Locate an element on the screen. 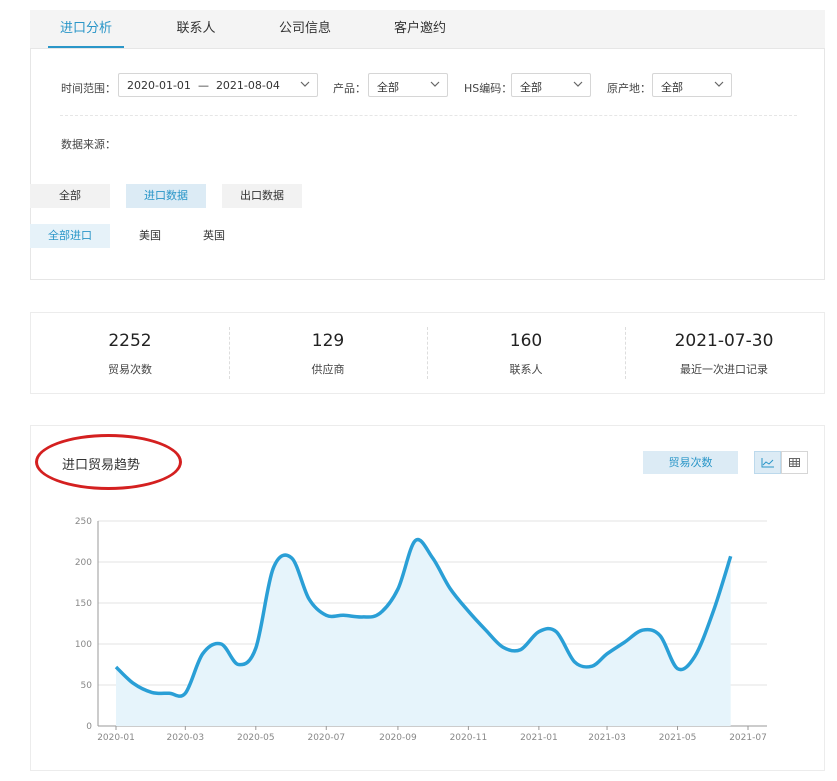 The width and height of the screenshot is (837, 781). y-tick-label: 100 is located at coordinates (83, 645).